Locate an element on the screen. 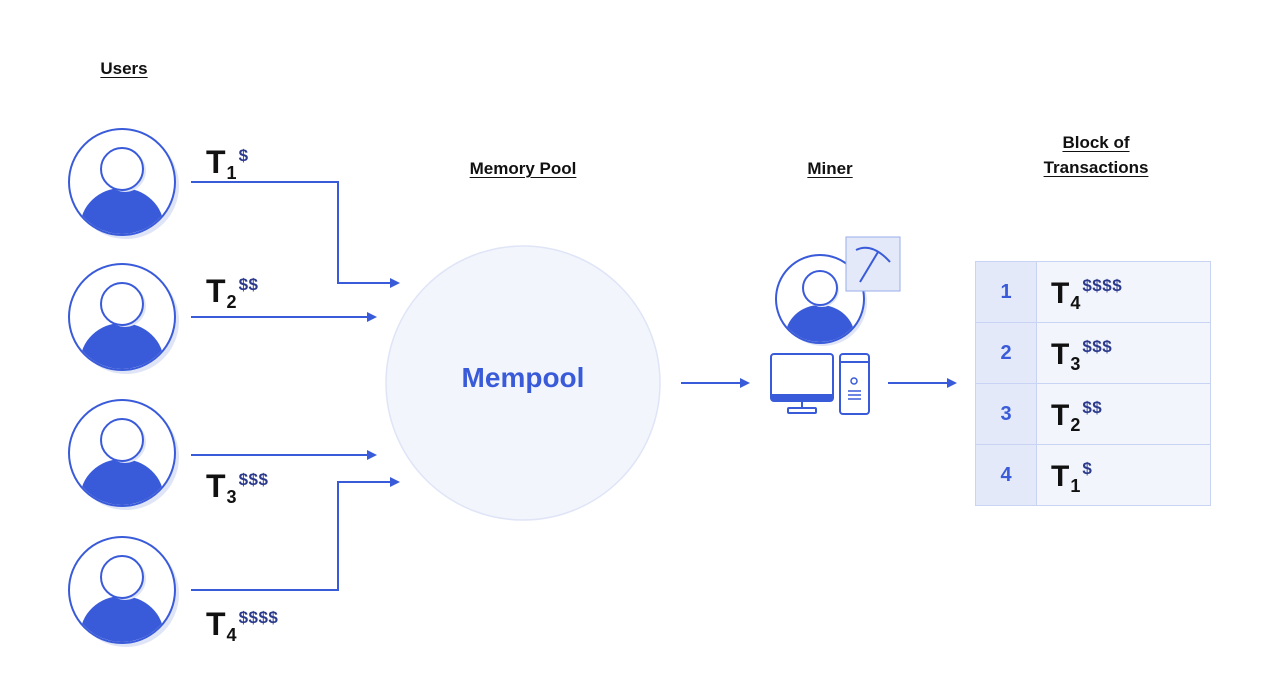 The image size is (1280, 685). block-row: 2 T3$$$ is located at coordinates (1093, 353).